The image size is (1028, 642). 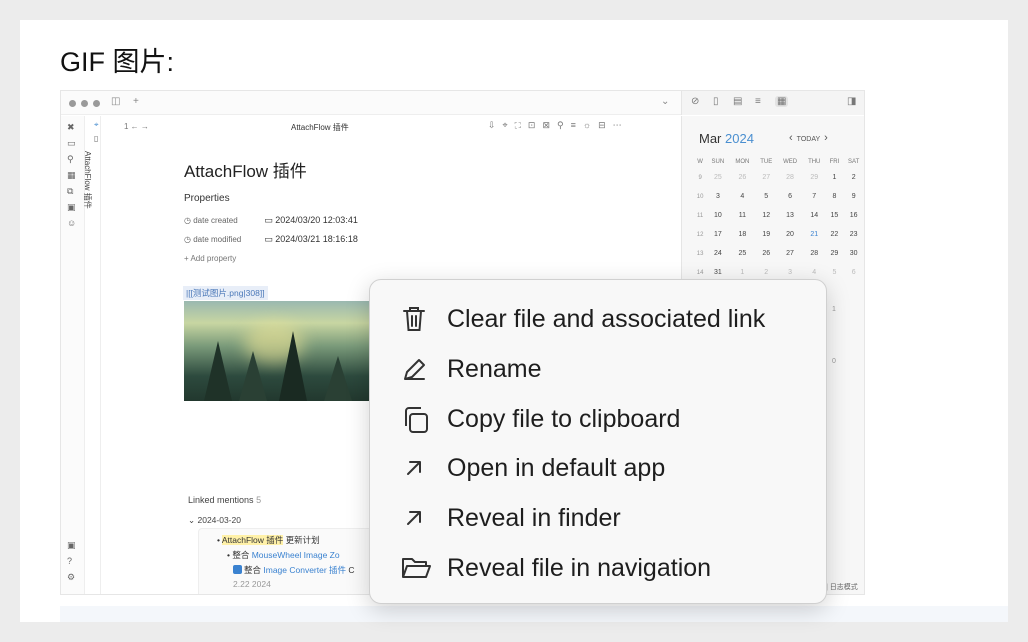 What do you see at coordinates (217, 239) in the screenshot?
I see `property-name: date modified` at bounding box center [217, 239].